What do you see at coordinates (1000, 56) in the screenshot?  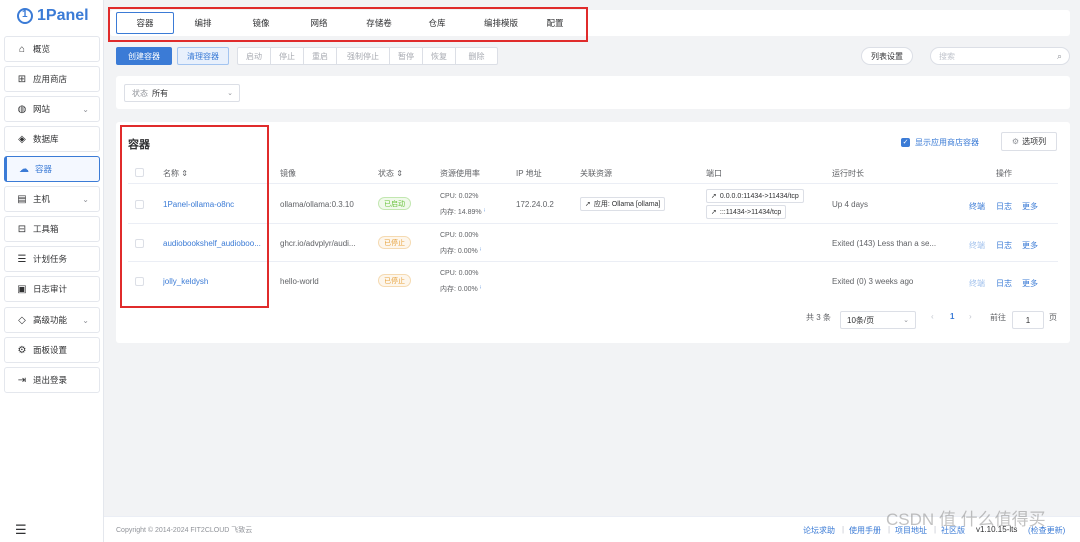 I see `search-input: 搜索 ⌕` at bounding box center [1000, 56].